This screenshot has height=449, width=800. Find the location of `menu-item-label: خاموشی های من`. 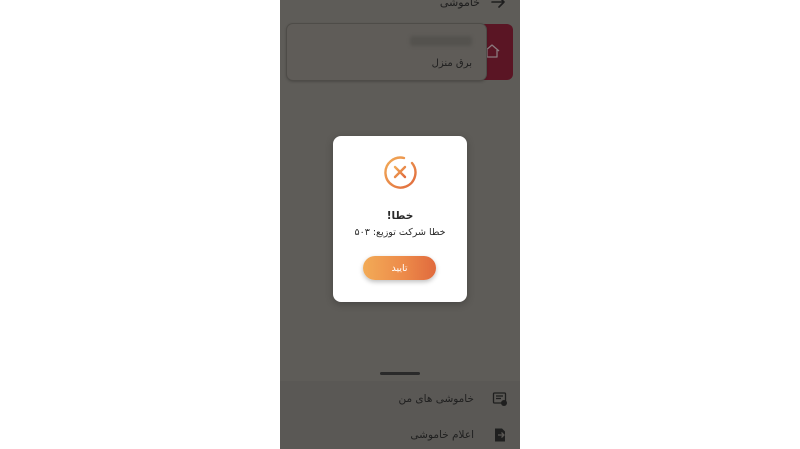

menu-item-label: خاموشی های من is located at coordinates (436, 399).